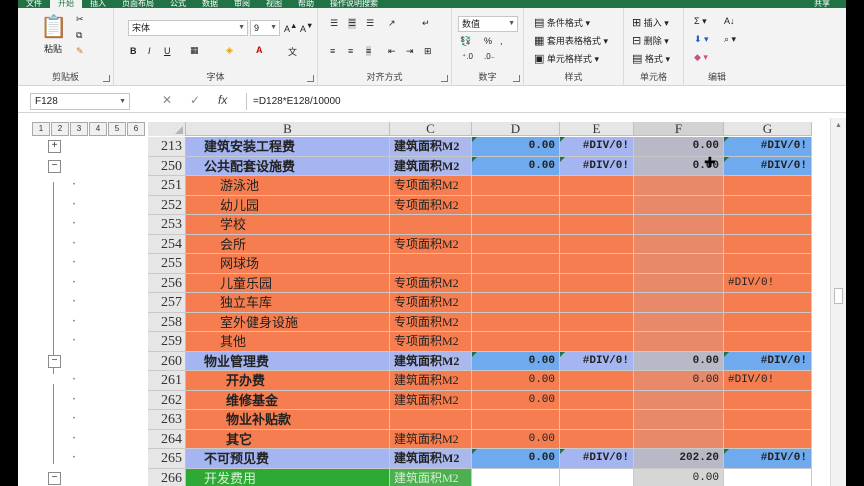  I want to click on cell-D213: 0.00, so click(516, 147).